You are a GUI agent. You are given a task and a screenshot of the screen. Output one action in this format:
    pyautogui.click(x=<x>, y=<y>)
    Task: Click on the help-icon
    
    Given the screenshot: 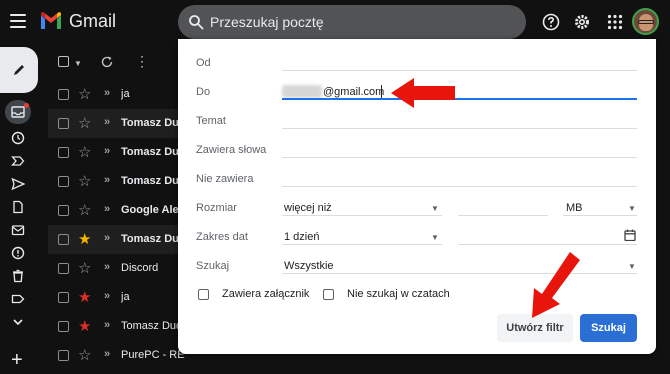 What is the action you would take?
    pyautogui.click(x=551, y=22)
    